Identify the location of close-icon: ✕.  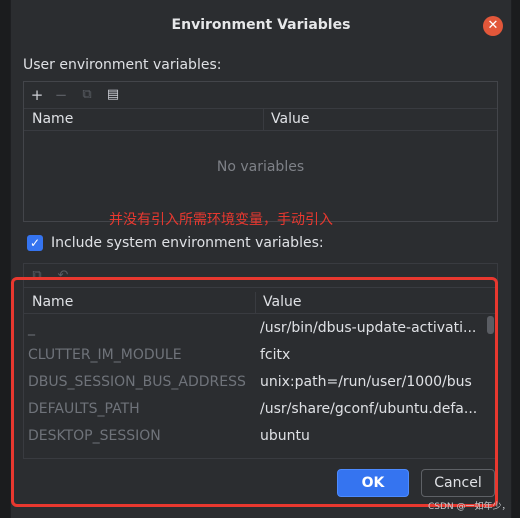
(493, 26).